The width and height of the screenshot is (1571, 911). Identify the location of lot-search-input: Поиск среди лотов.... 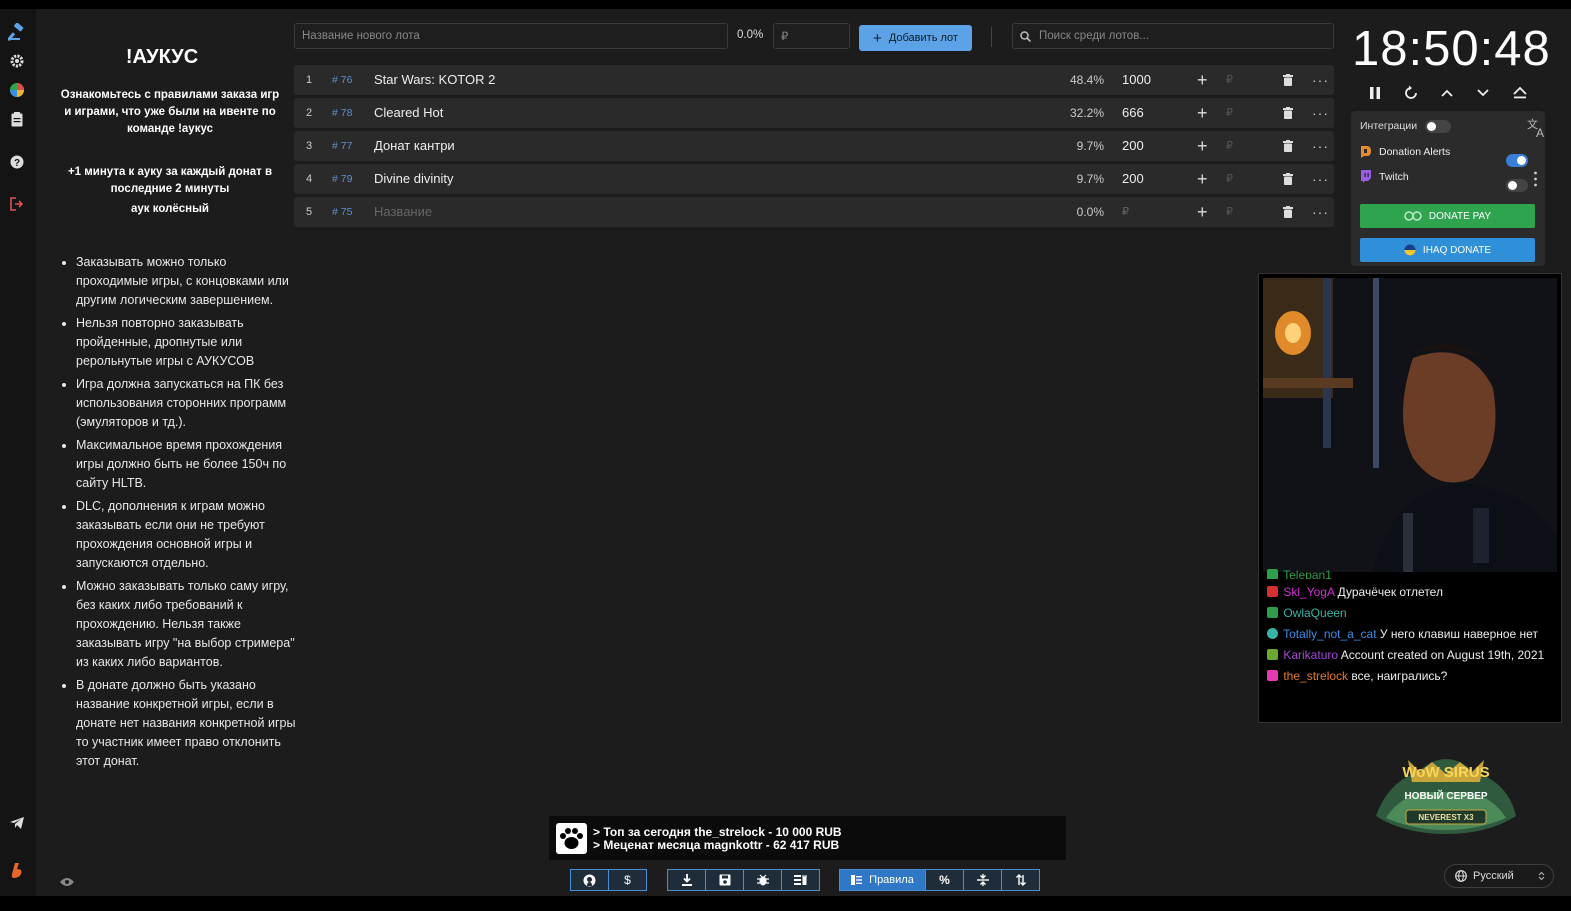
(1173, 36).